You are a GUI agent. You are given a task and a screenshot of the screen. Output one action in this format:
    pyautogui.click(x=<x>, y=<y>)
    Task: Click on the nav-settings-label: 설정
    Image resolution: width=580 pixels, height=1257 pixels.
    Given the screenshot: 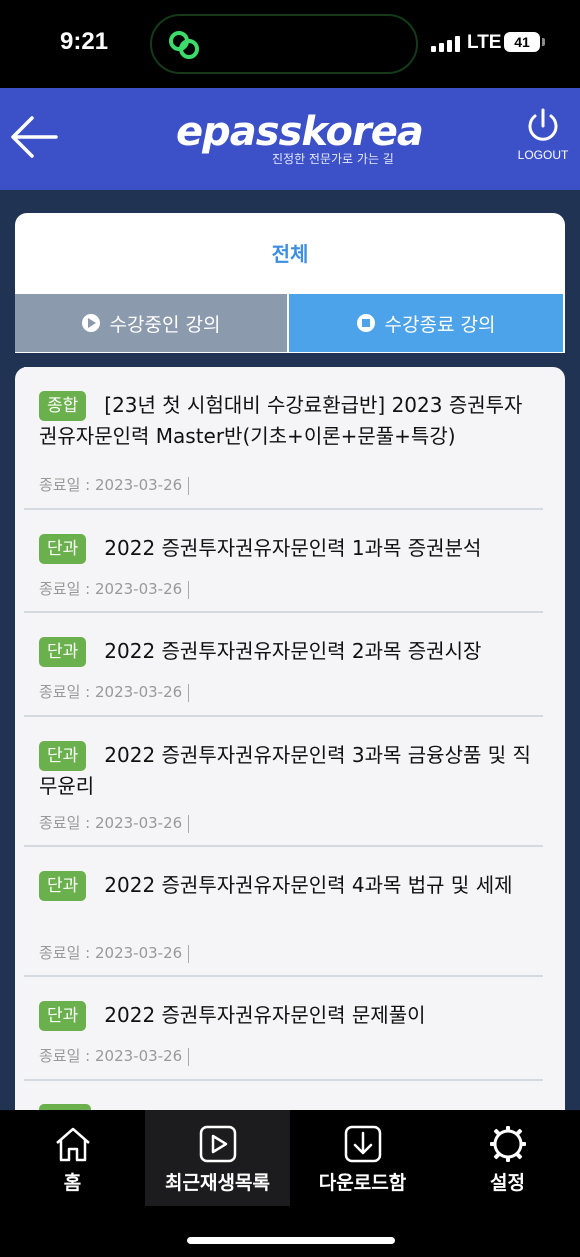 What is the action you would take?
    pyautogui.click(x=507, y=1183)
    